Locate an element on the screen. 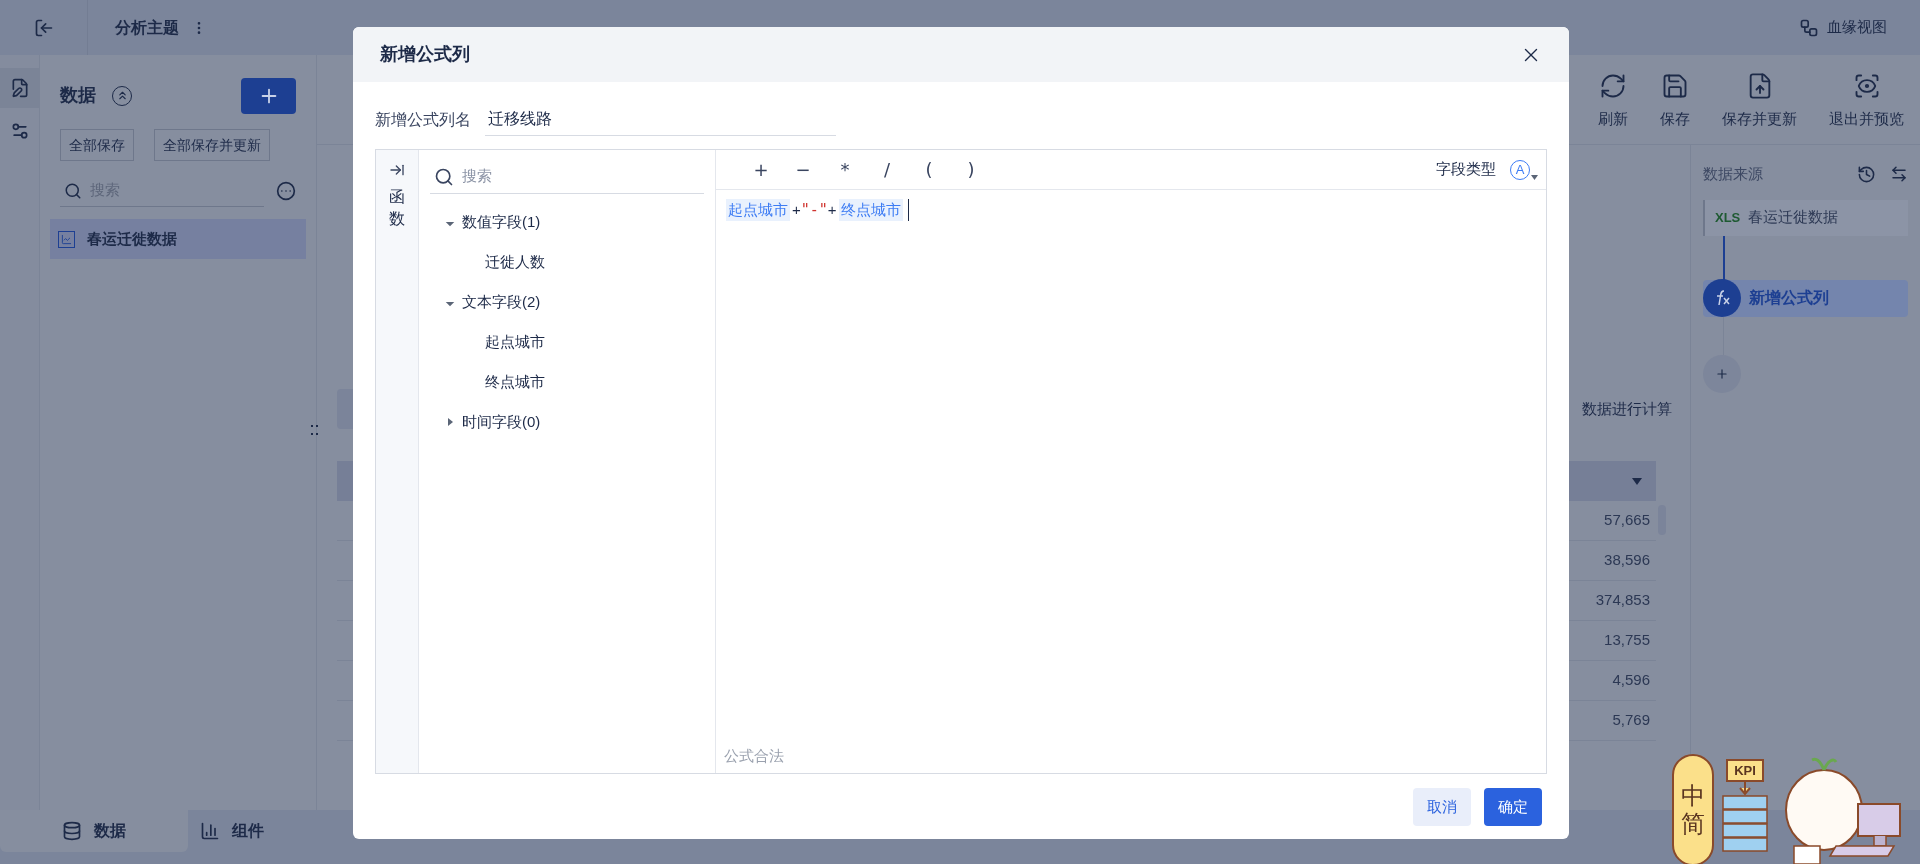  table-cell-text: 13,755 is located at coordinates (1627, 640).